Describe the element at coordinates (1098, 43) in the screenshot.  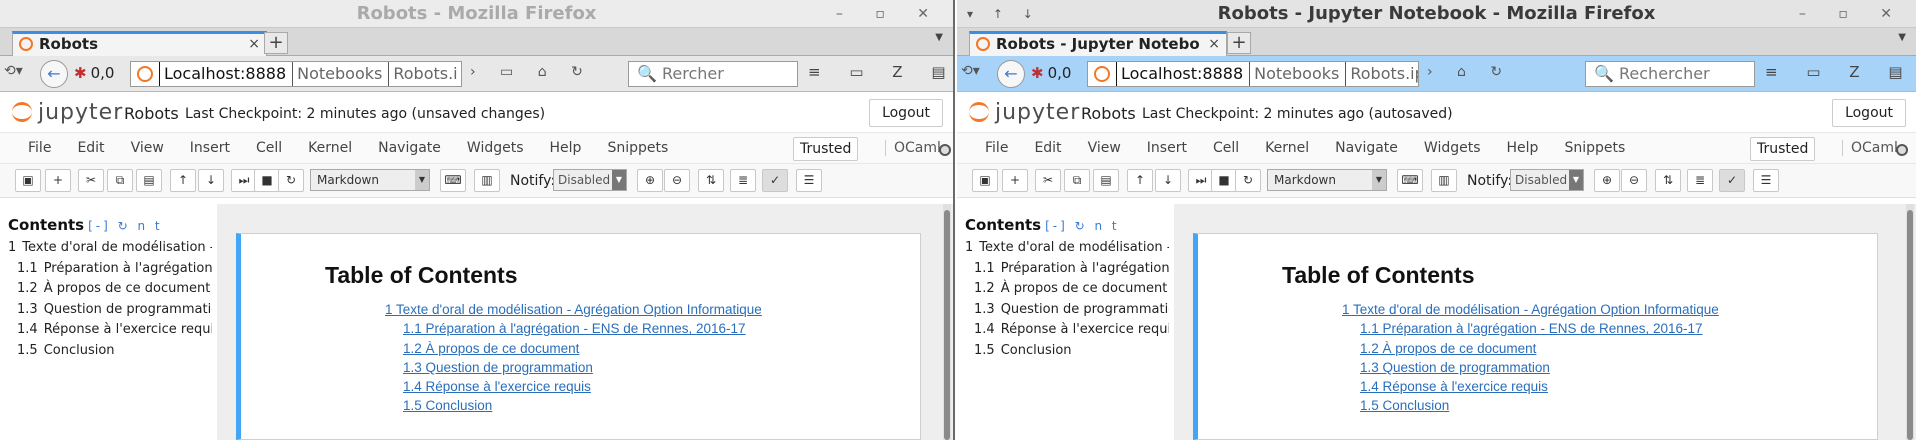
I see `tab-robots-jupyter: Robots - Jupyter Notebo ×` at that location.